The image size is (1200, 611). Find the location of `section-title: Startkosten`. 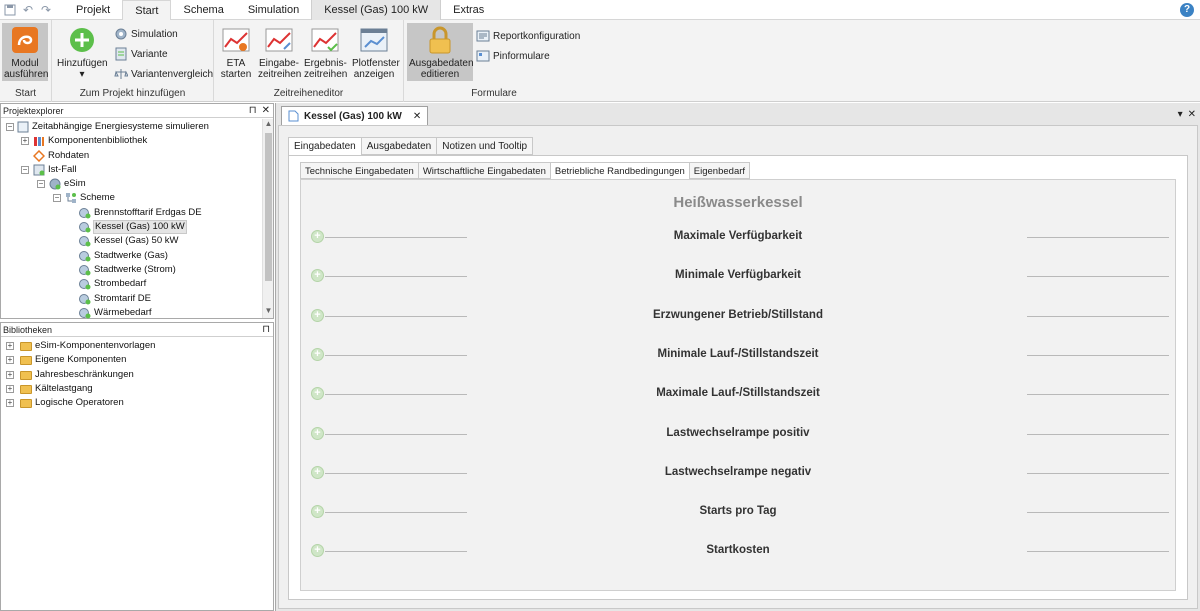

section-title: Startkosten is located at coordinates (738, 550).